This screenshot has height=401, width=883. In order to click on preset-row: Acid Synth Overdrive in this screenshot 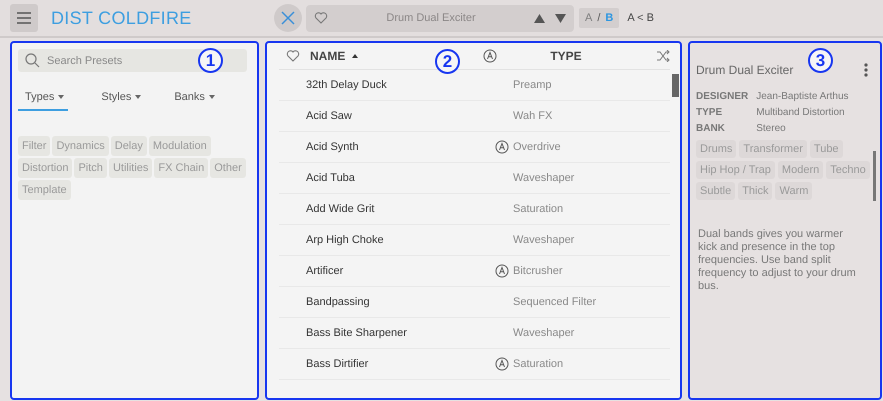, I will do `click(474, 147)`.